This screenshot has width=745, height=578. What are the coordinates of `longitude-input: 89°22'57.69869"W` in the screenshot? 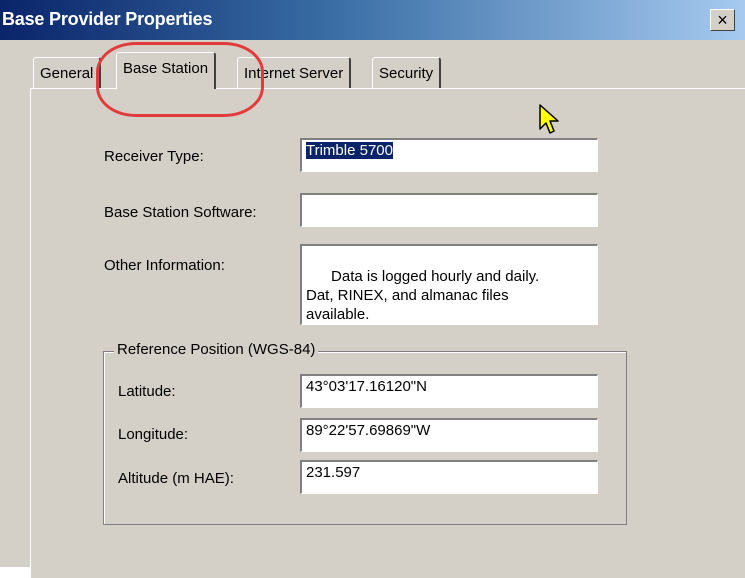 It's located at (449, 435).